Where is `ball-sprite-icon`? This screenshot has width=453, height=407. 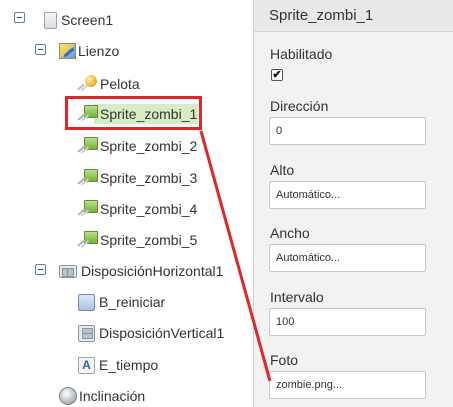
ball-sprite-icon is located at coordinates (87, 84).